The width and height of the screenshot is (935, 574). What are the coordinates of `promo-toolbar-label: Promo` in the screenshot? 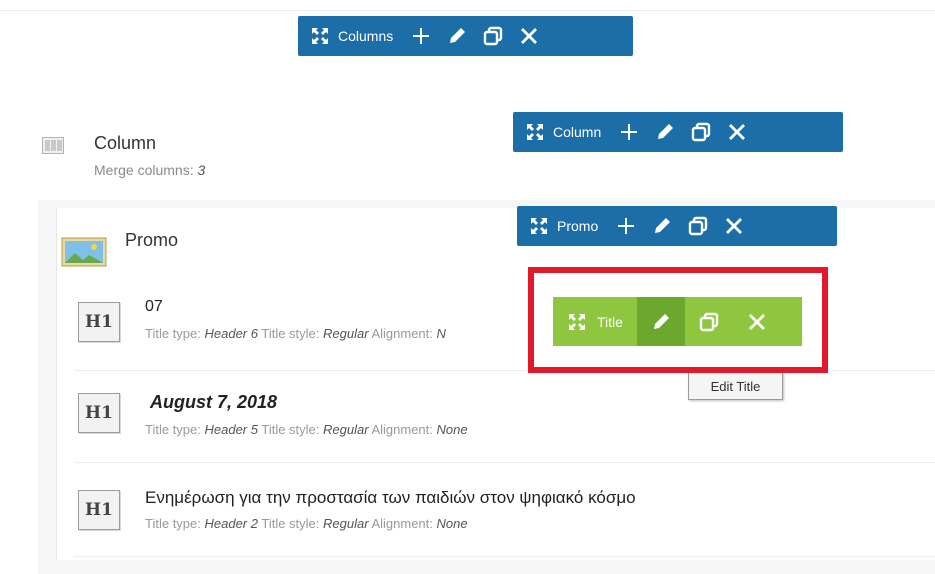 It's located at (578, 226).